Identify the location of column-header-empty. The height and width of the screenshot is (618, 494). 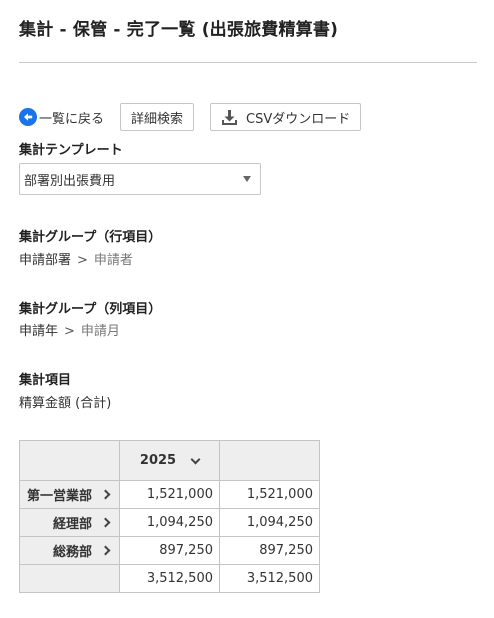
(269, 460).